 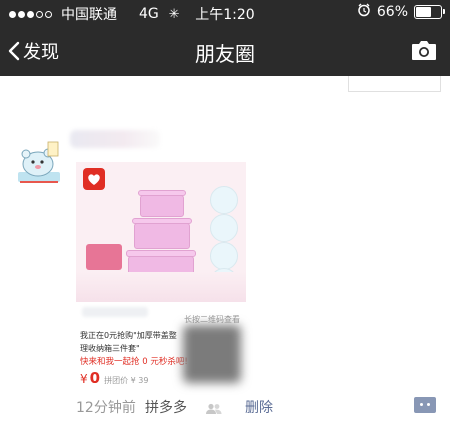 I want to click on people-icon, so click(x=214, y=409).